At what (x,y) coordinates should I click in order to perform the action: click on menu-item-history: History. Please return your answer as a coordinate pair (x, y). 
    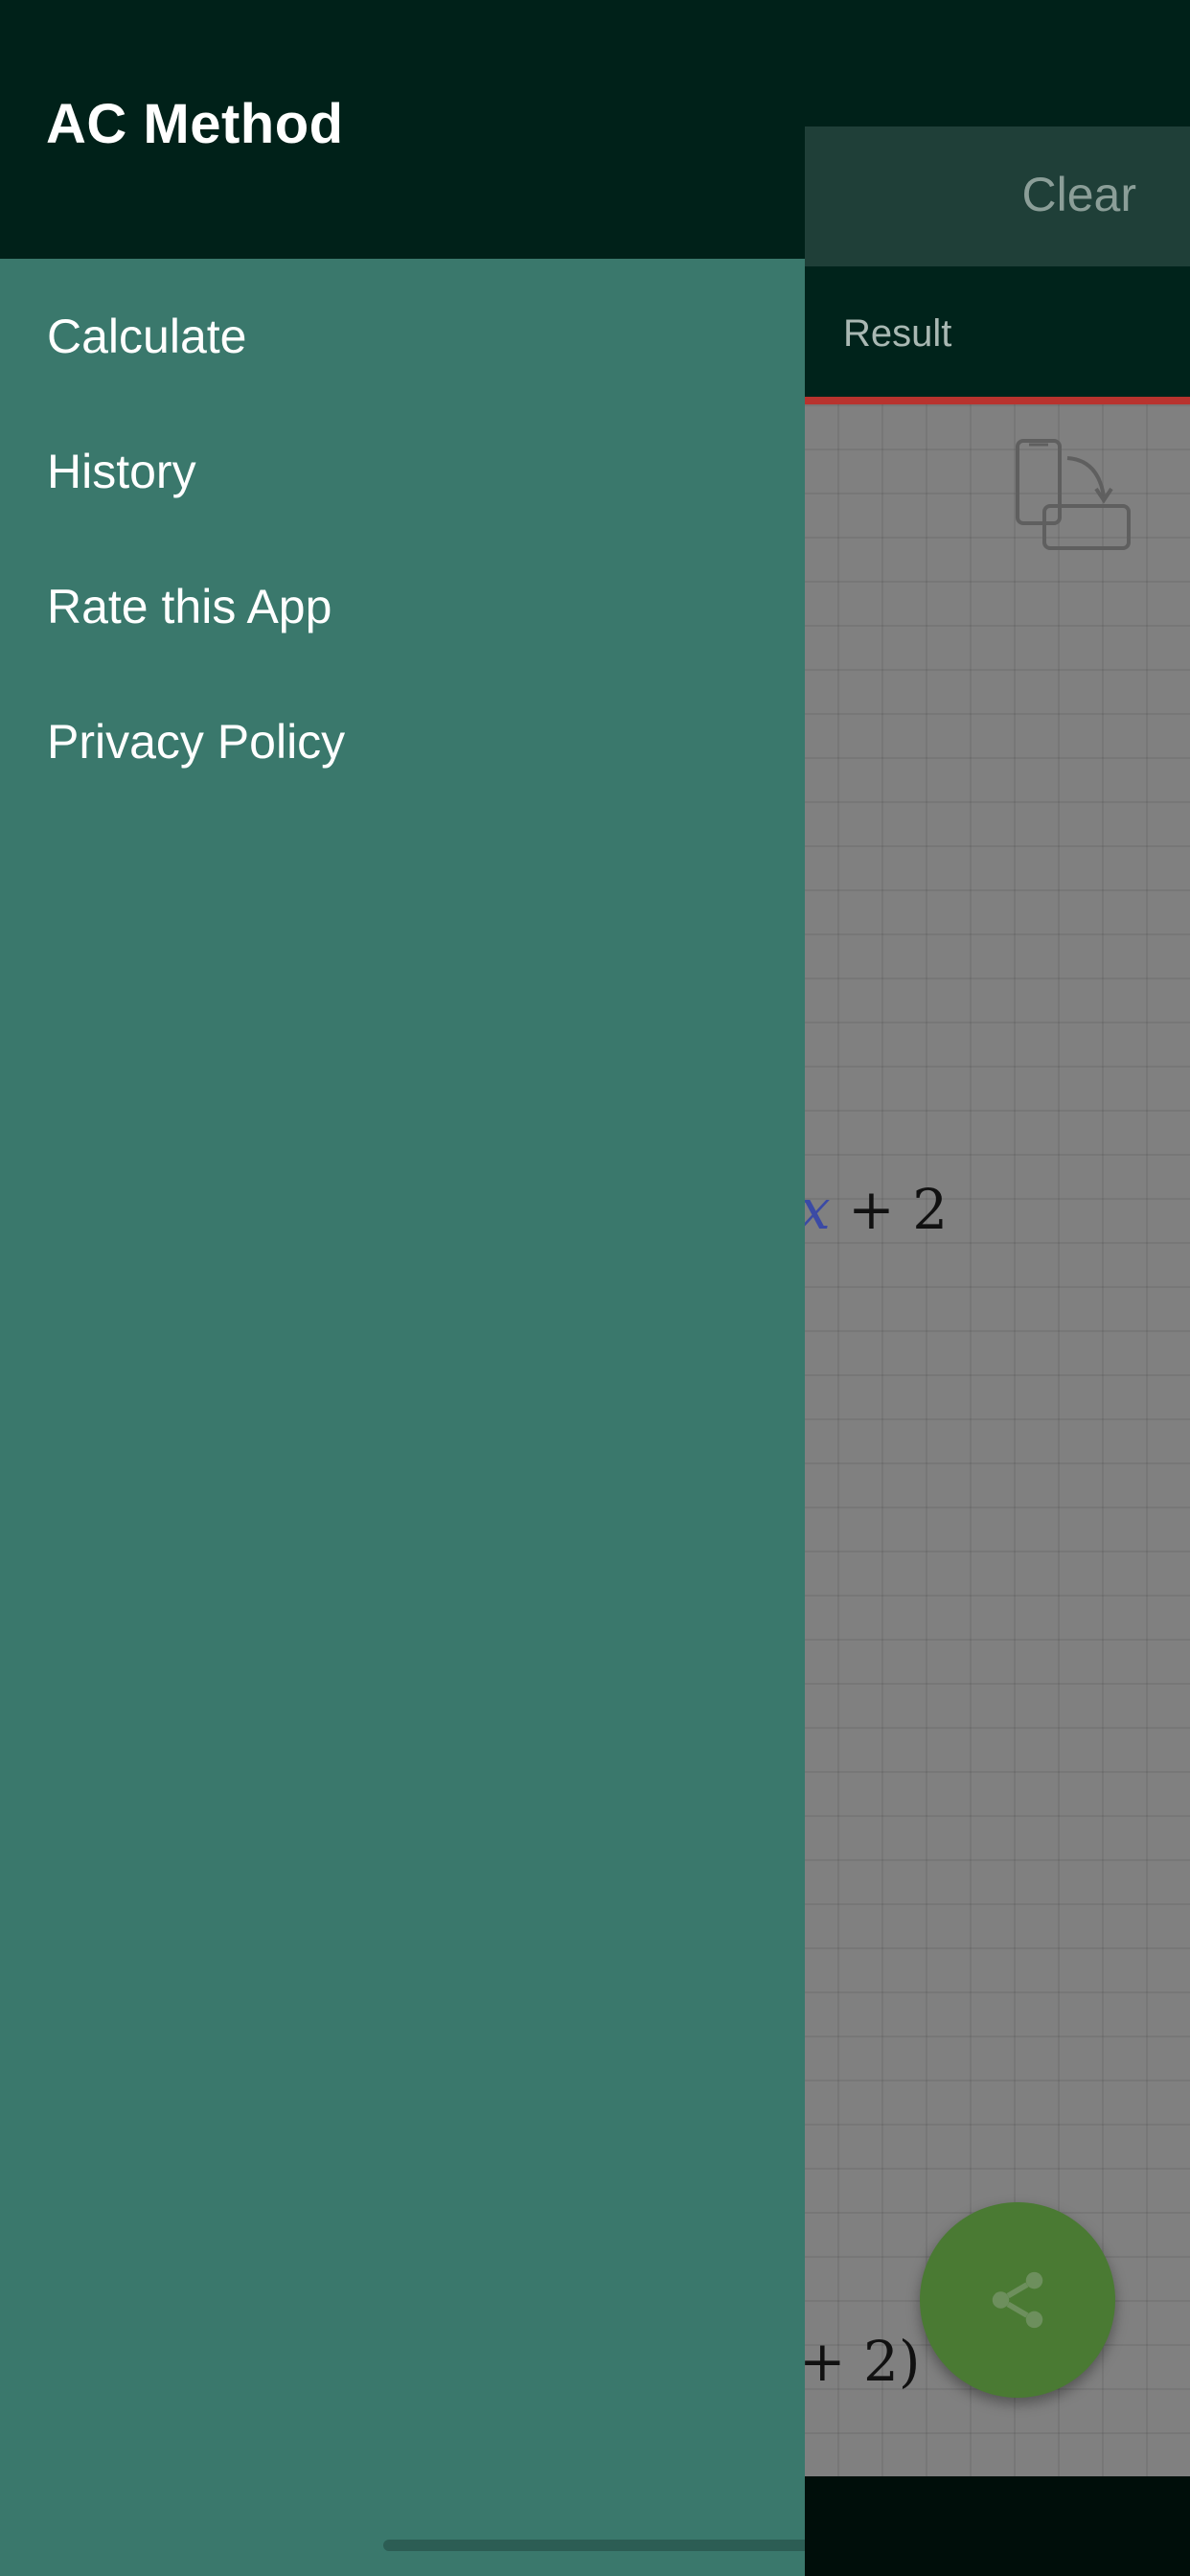
    Looking at the image, I should click on (403, 471).